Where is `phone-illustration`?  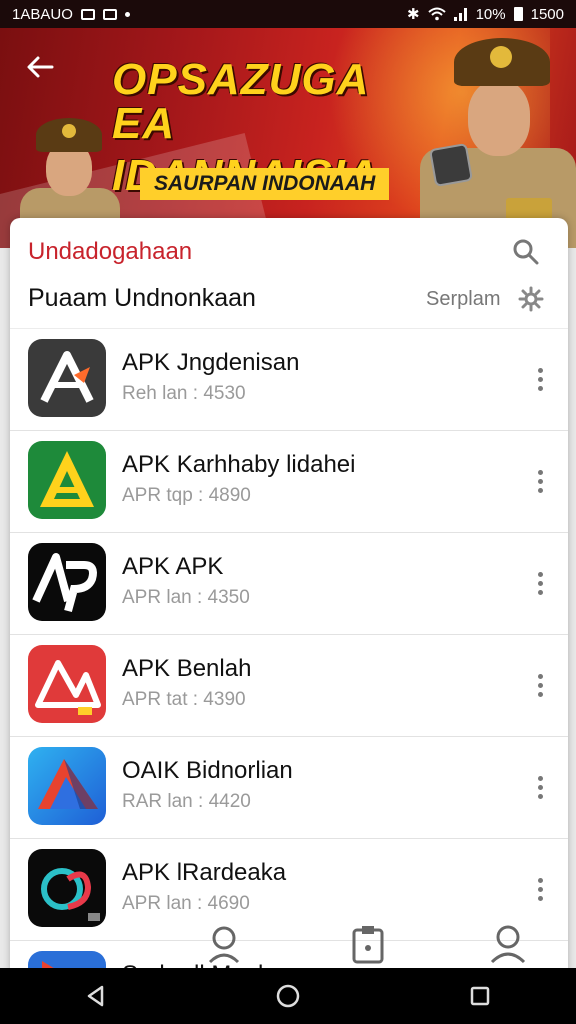
phone-illustration is located at coordinates (451, 165).